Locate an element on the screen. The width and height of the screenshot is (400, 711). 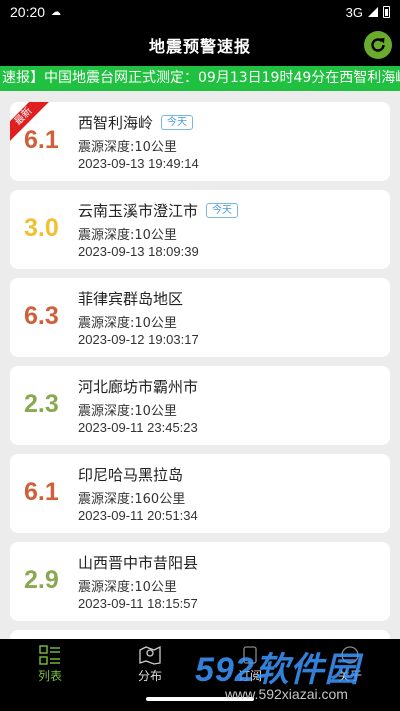
tab-list: 列表 is located at coordinates (50, 664).